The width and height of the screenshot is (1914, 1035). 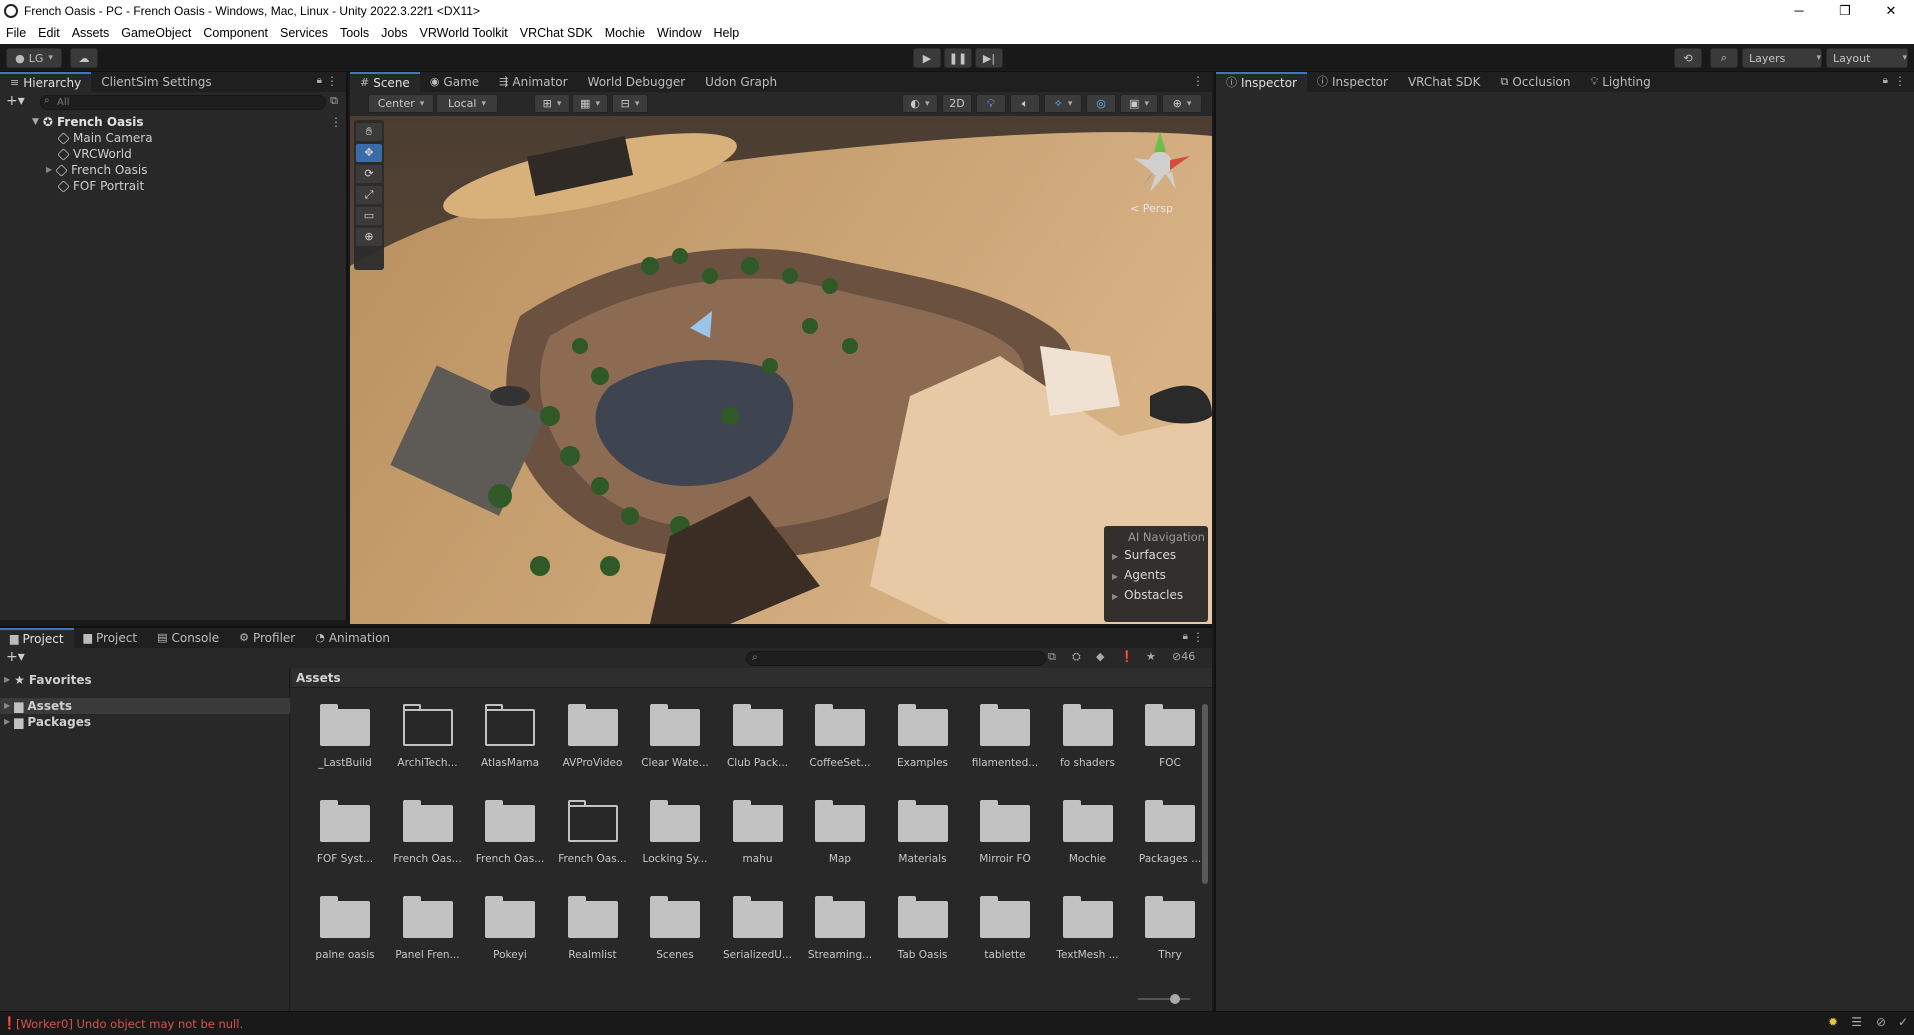 I want to click on tree-item-packages: ▶ ▆ Packages, so click(x=47, y=722).